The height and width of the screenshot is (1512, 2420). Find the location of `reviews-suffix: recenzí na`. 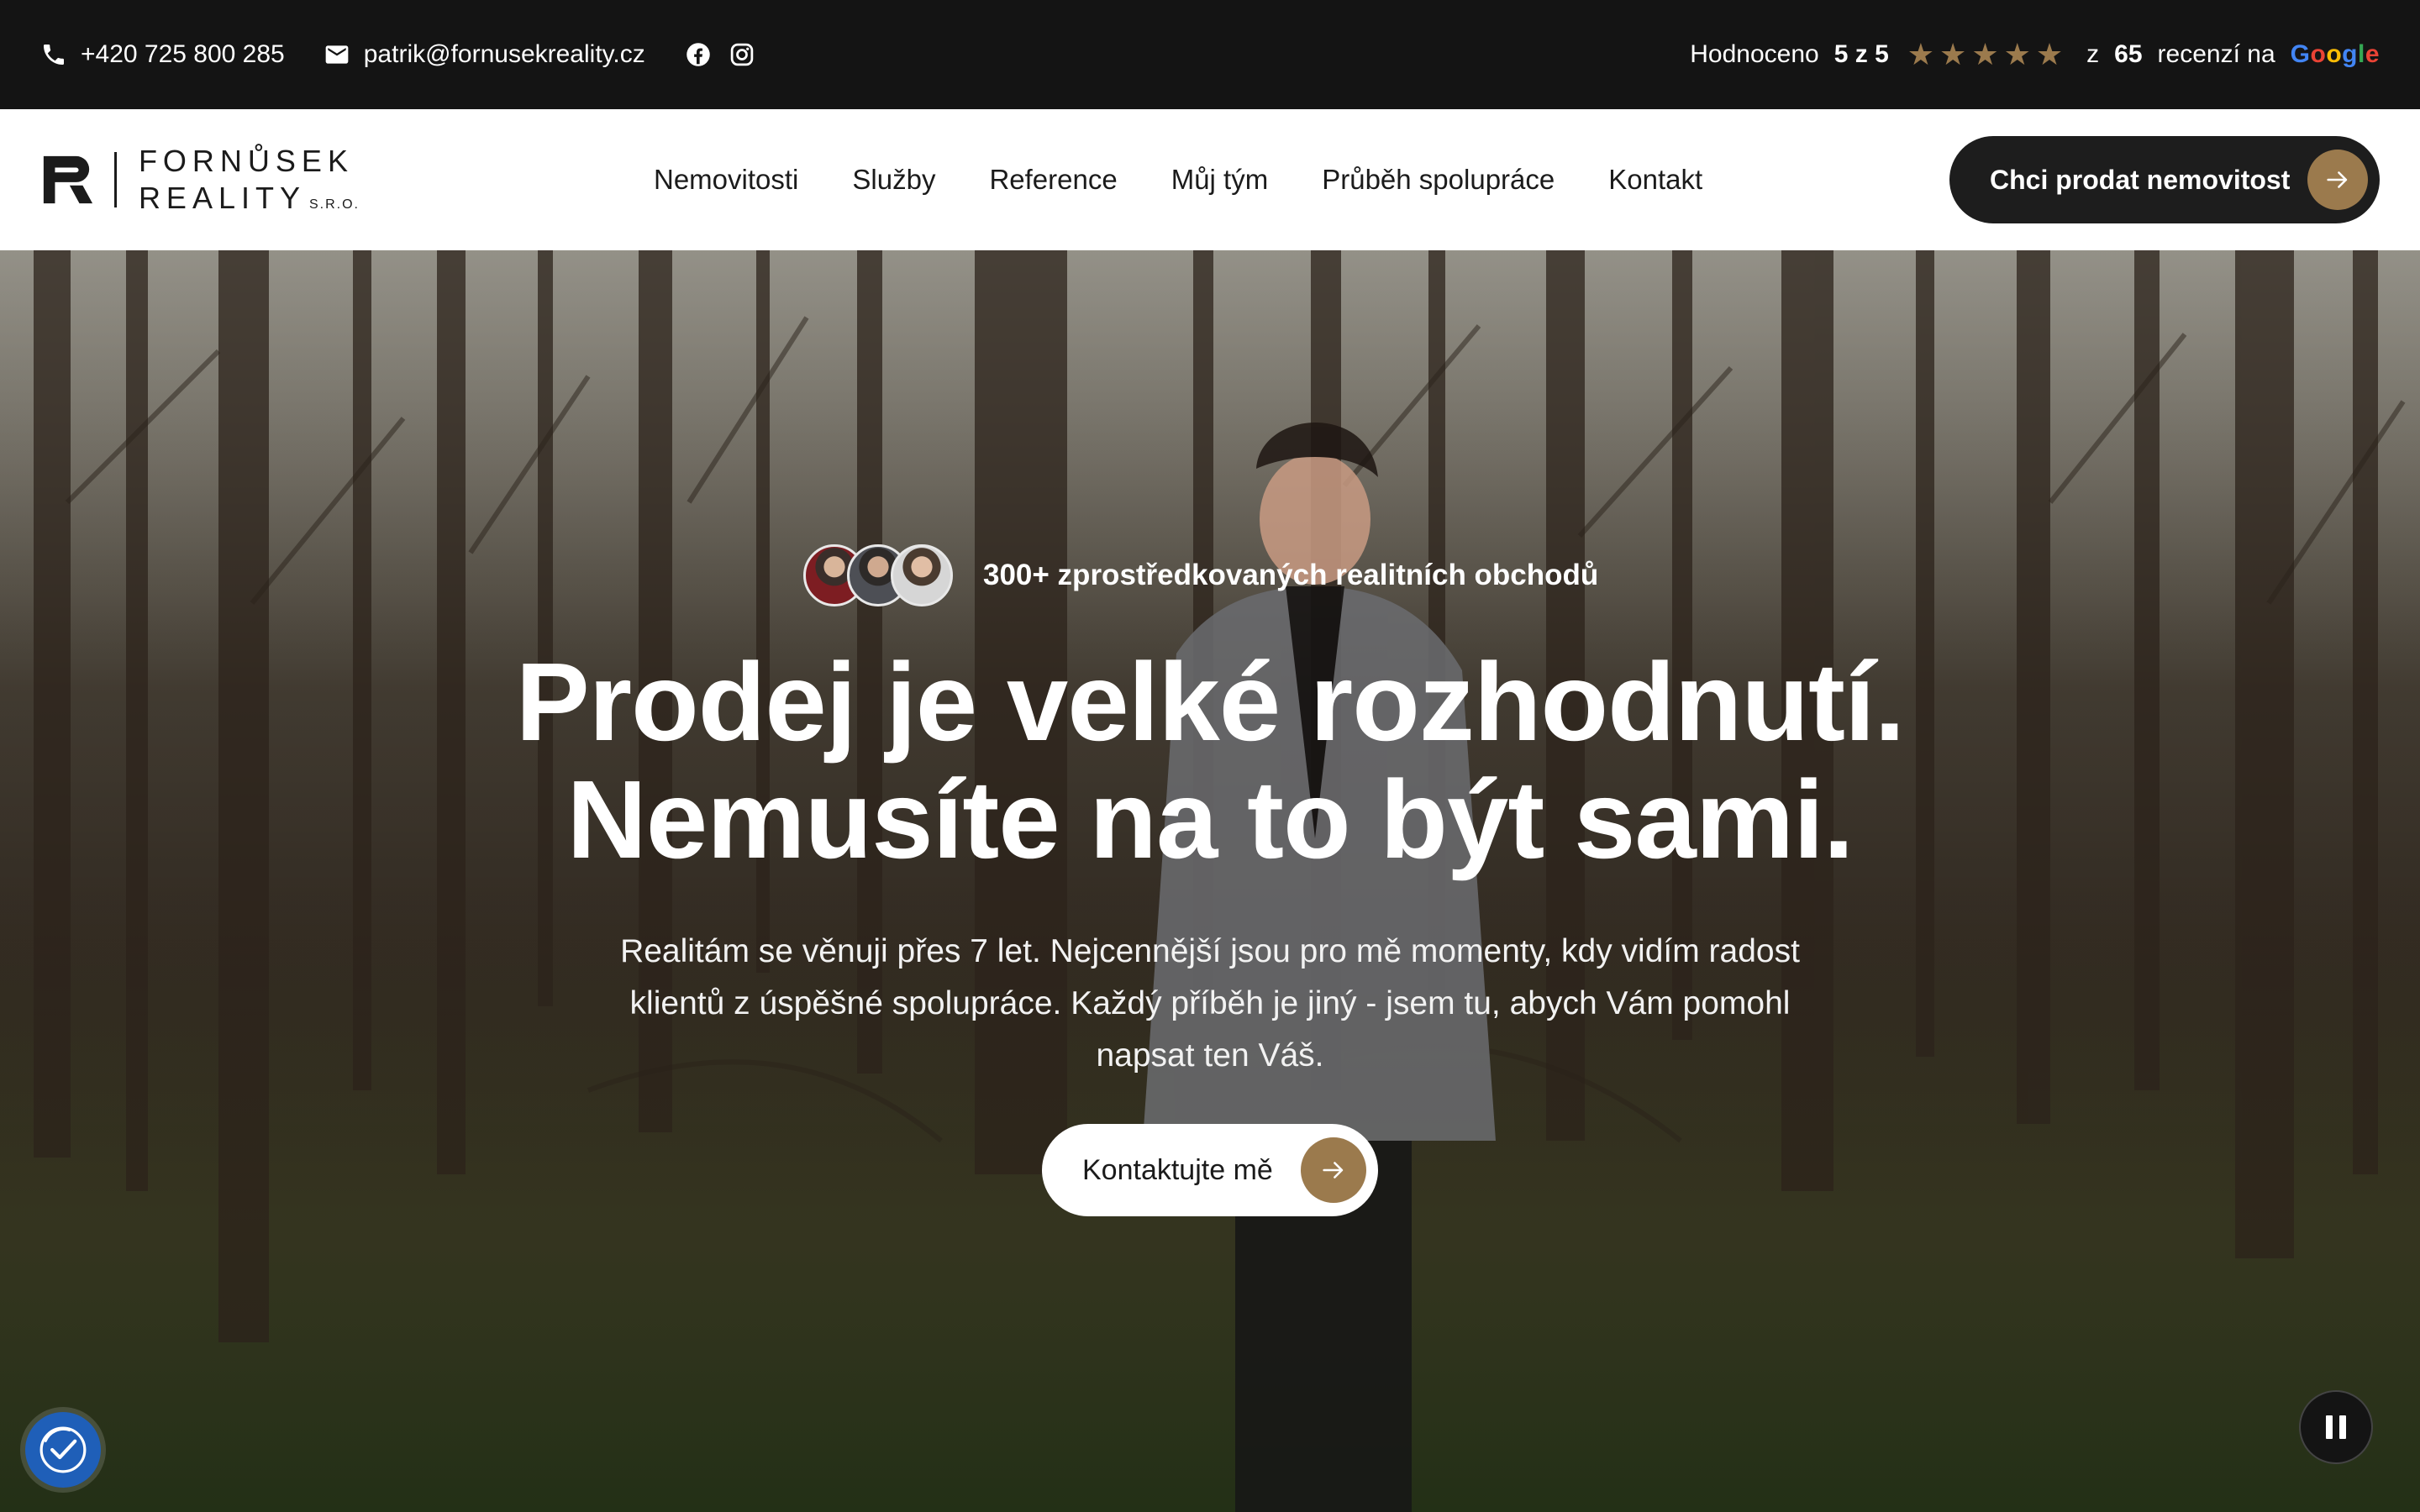

reviews-suffix: recenzí na is located at coordinates (2216, 54).